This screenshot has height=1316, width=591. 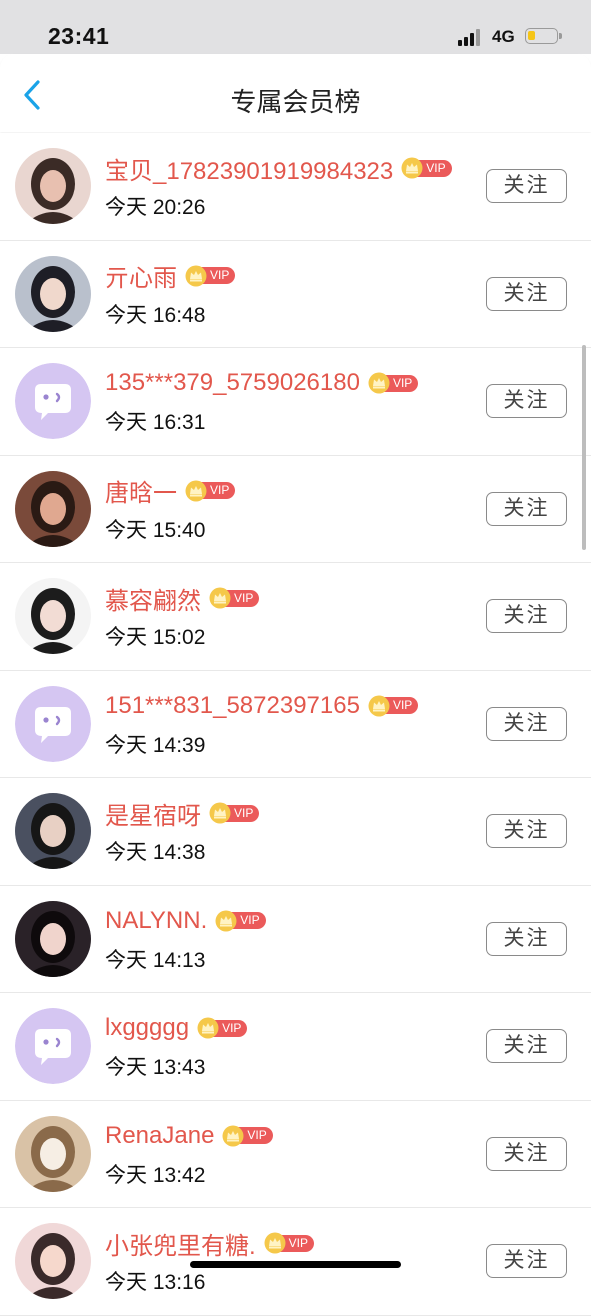 What do you see at coordinates (471, 37) in the screenshot?
I see `signal-icon` at bounding box center [471, 37].